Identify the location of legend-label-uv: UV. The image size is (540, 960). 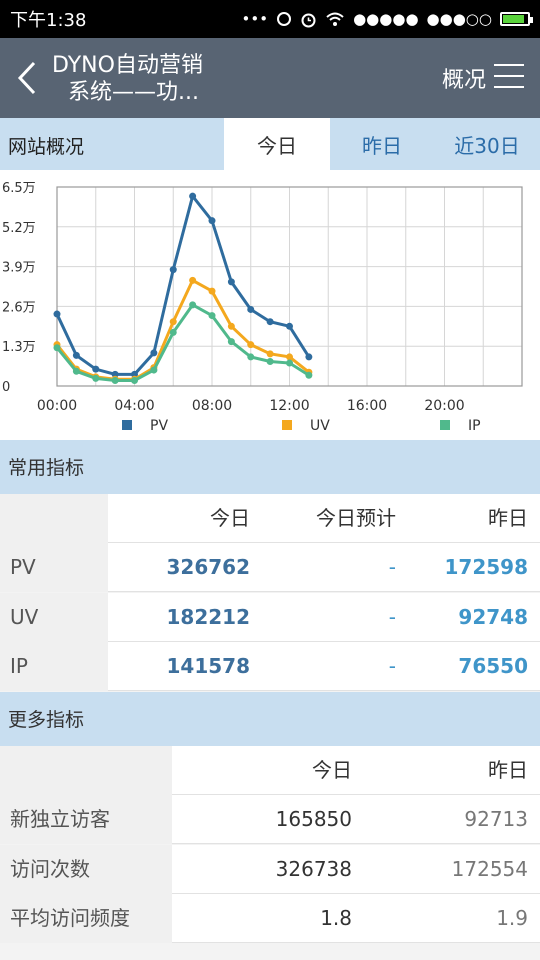
(320, 426).